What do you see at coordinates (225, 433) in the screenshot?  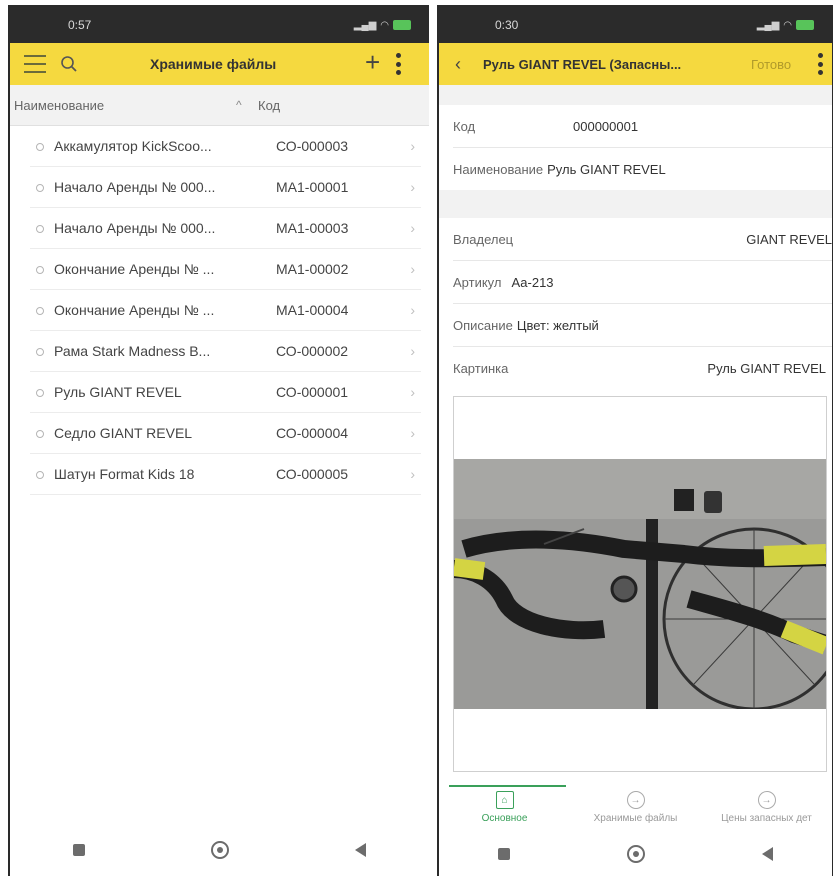 I see `list-item: Седло GIANT REVEL СО-000004 ›` at bounding box center [225, 433].